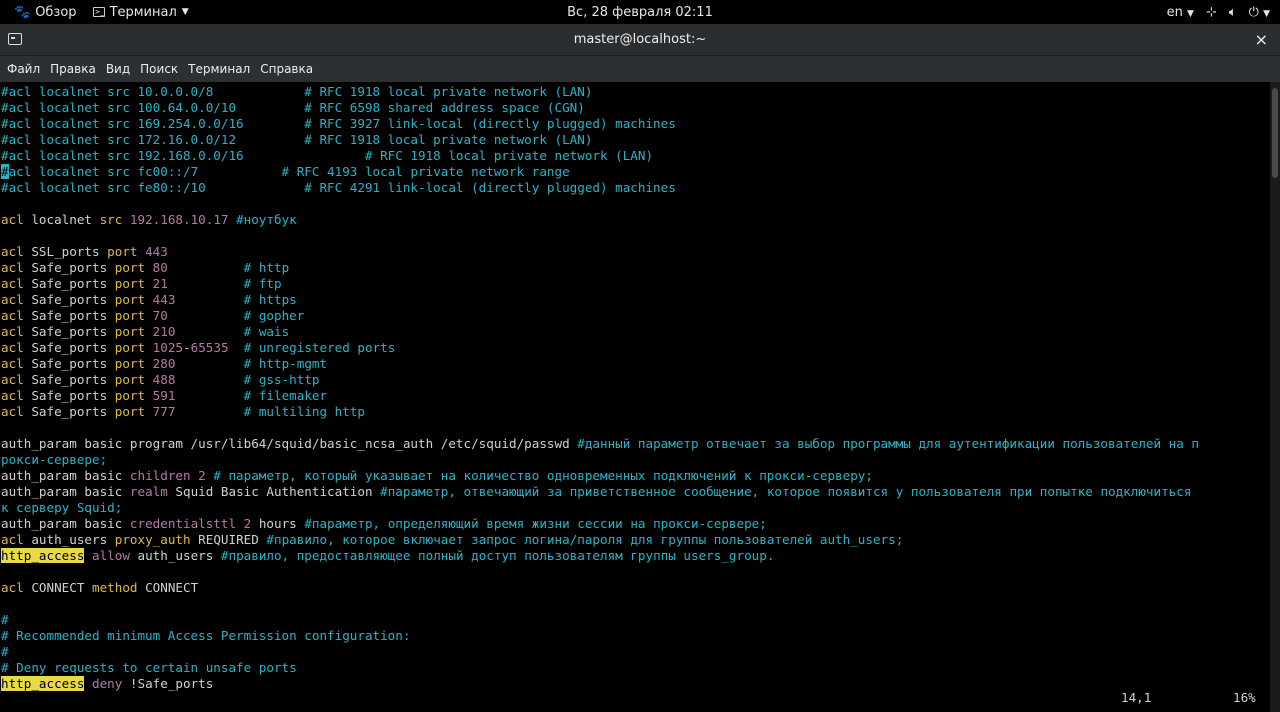 The height and width of the screenshot is (712, 1280). Describe the element at coordinates (179, 219) in the screenshot. I see `line-token: 192.168.10.17` at that location.